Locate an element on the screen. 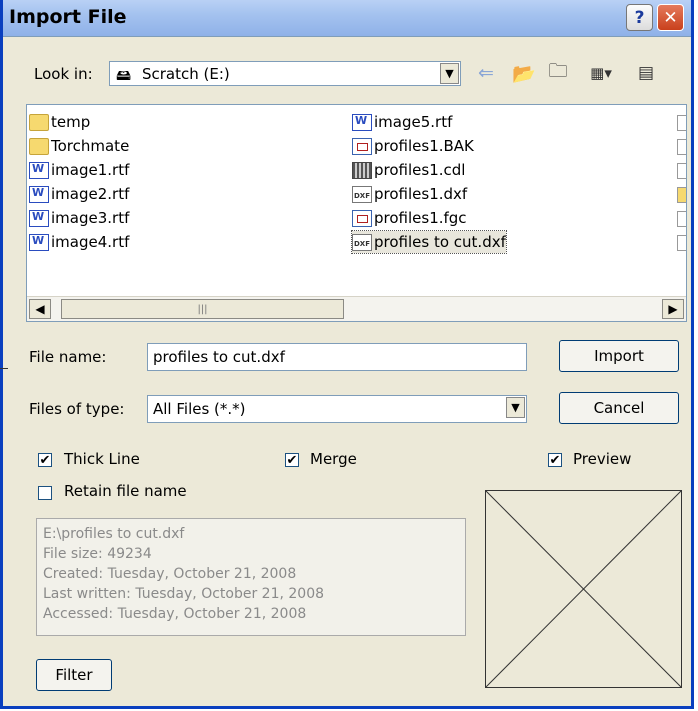 The height and width of the screenshot is (711, 698). scroll-right-icon: ▶ is located at coordinates (673, 309).